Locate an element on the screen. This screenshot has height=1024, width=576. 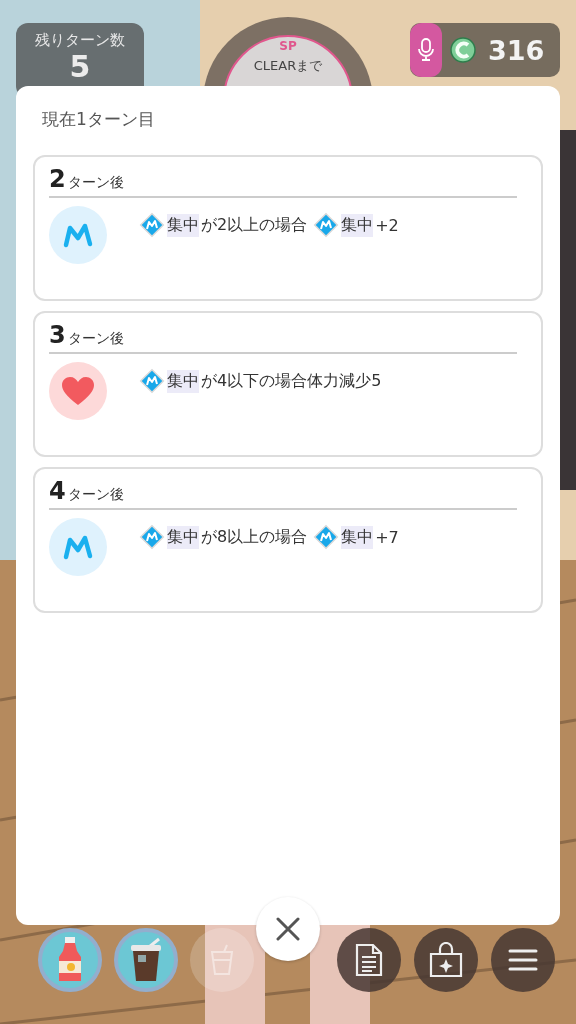
turn-number: 3 is located at coordinates (57, 335).